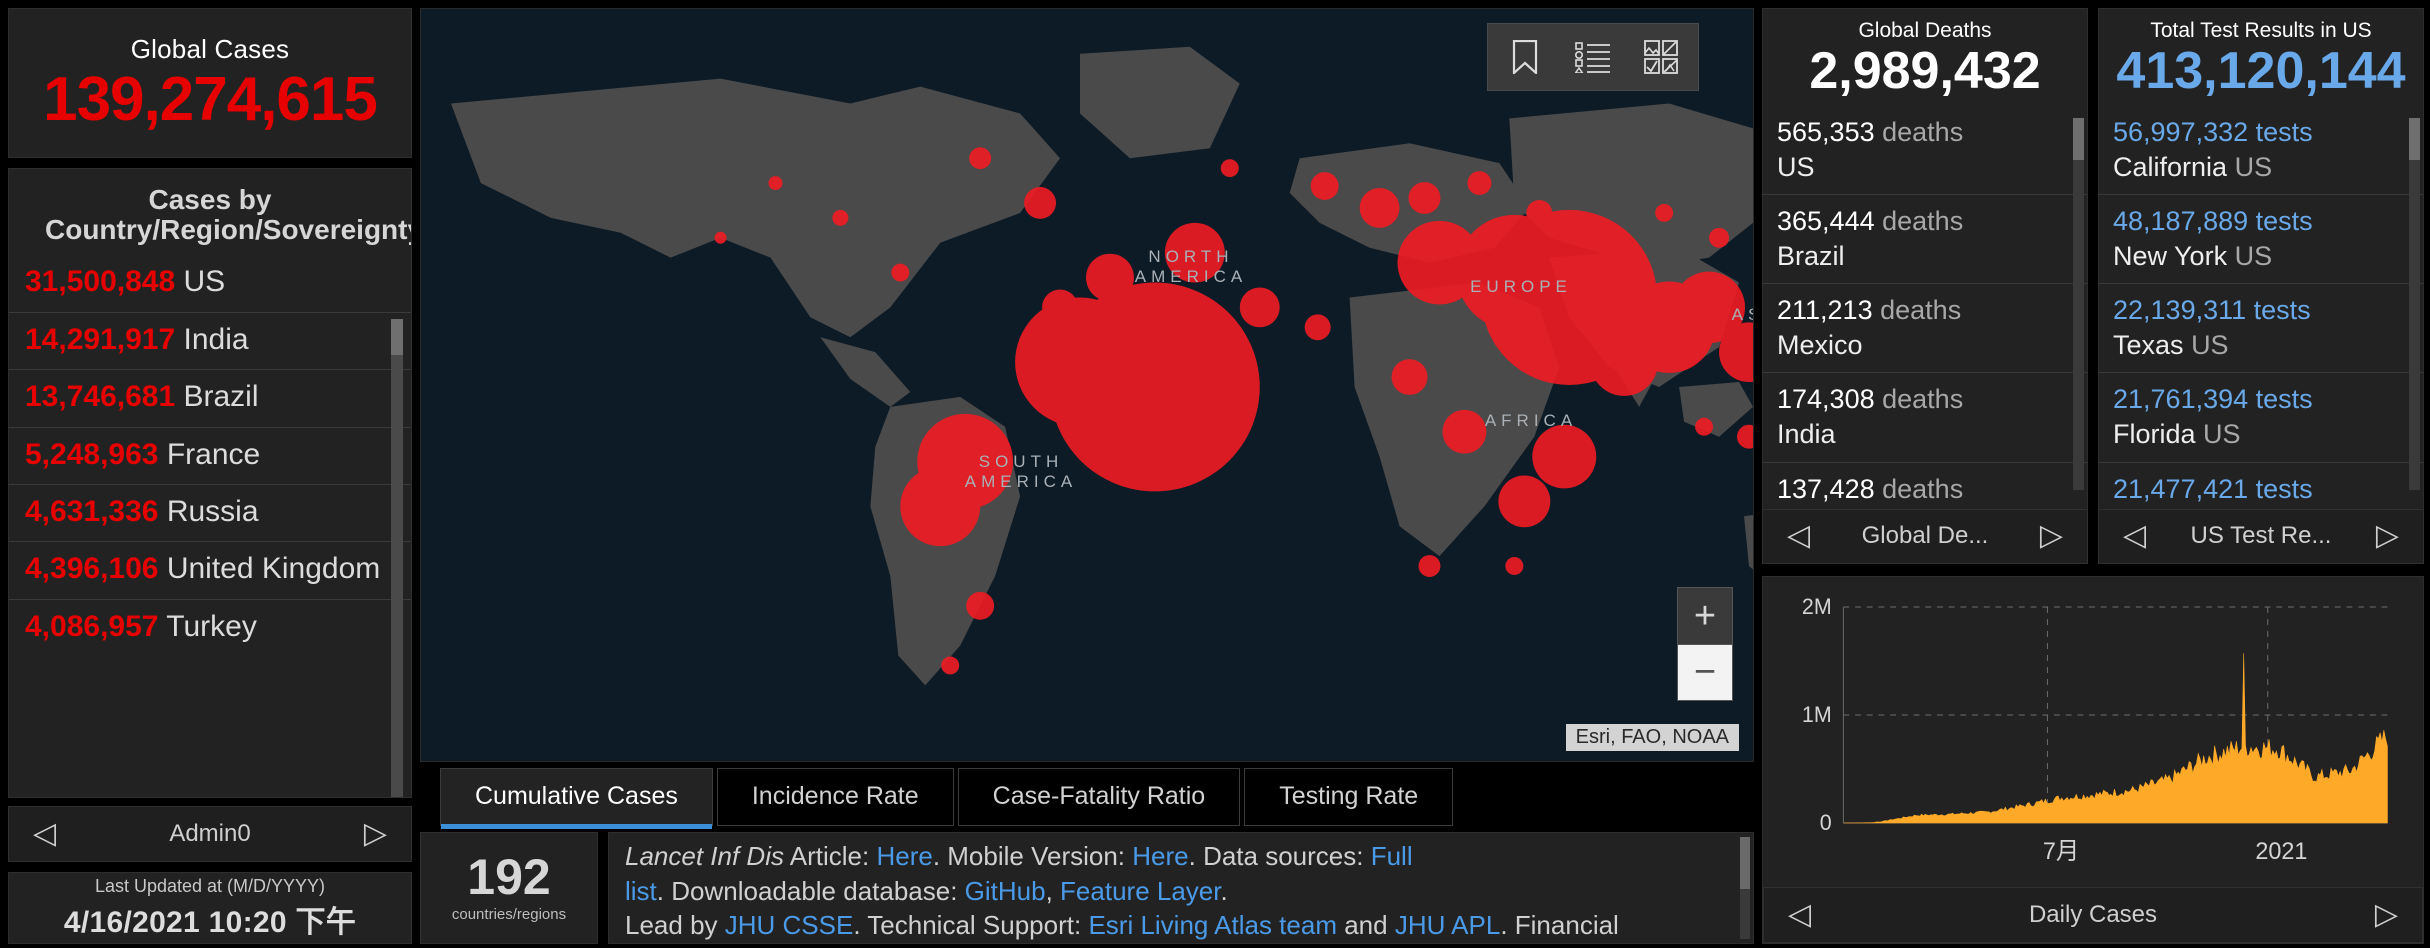 The height and width of the screenshot is (948, 2430). What do you see at coordinates (509, 915) in the screenshot?
I see `countries-count-label: countries/regions` at bounding box center [509, 915].